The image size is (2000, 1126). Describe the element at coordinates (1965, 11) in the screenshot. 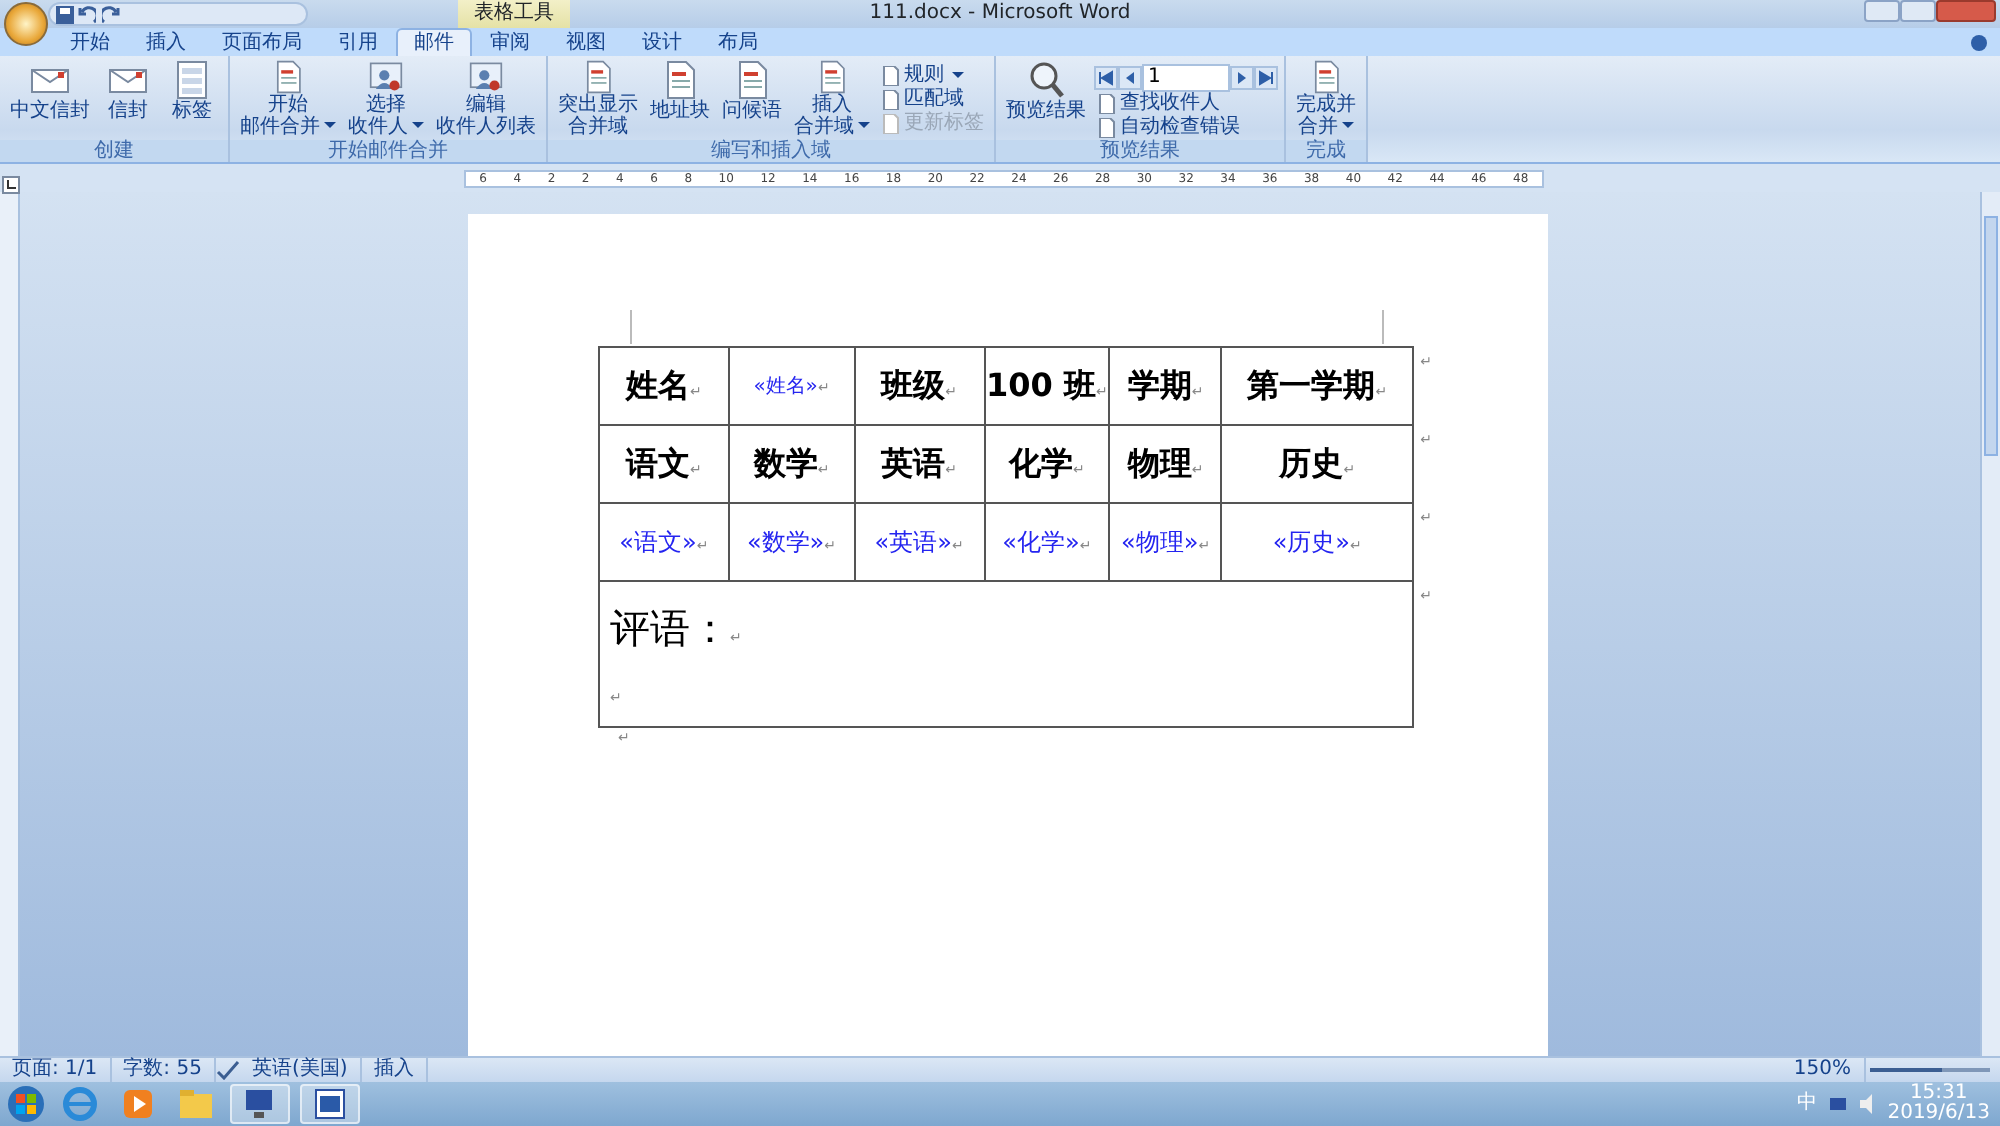

I see `close-button` at that location.